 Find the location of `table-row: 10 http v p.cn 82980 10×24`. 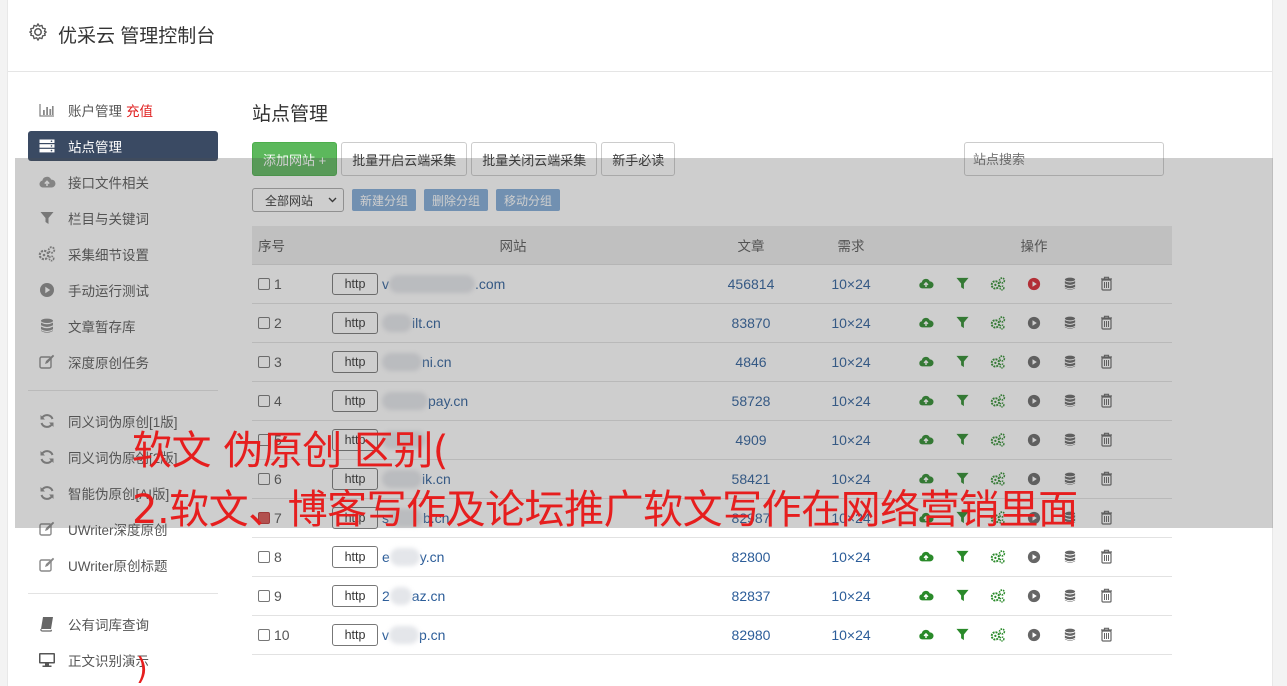

table-row: 10 http v p.cn 82980 10×24 is located at coordinates (712, 635).